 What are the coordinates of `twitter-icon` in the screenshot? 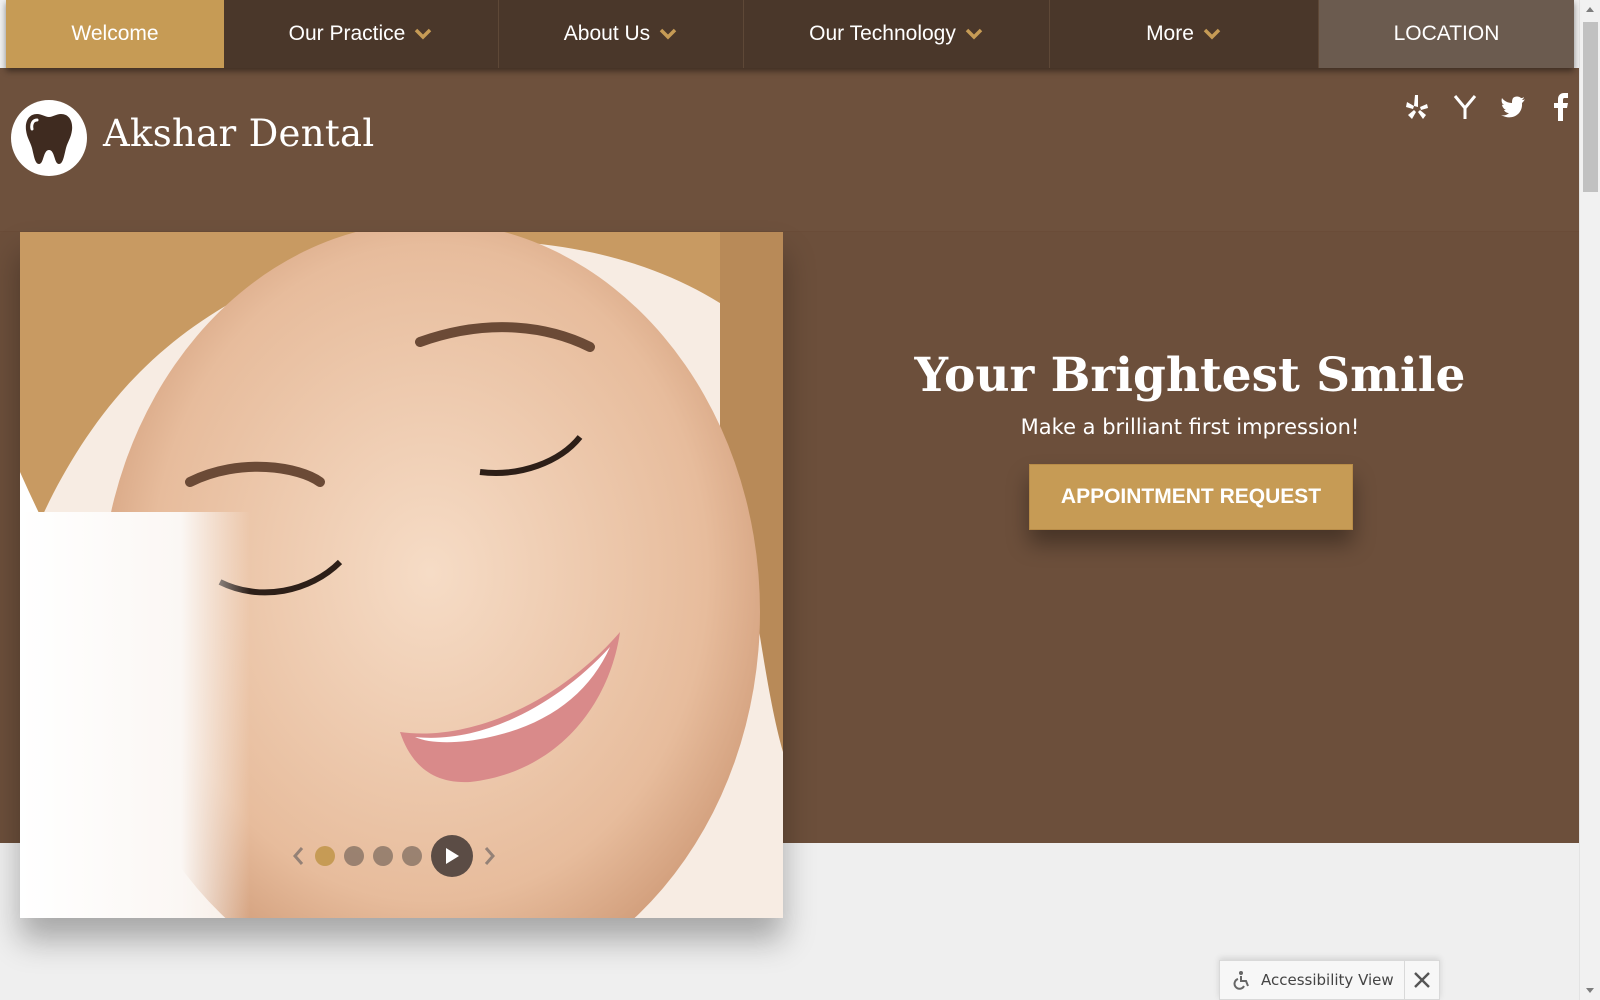 It's located at (1513, 107).